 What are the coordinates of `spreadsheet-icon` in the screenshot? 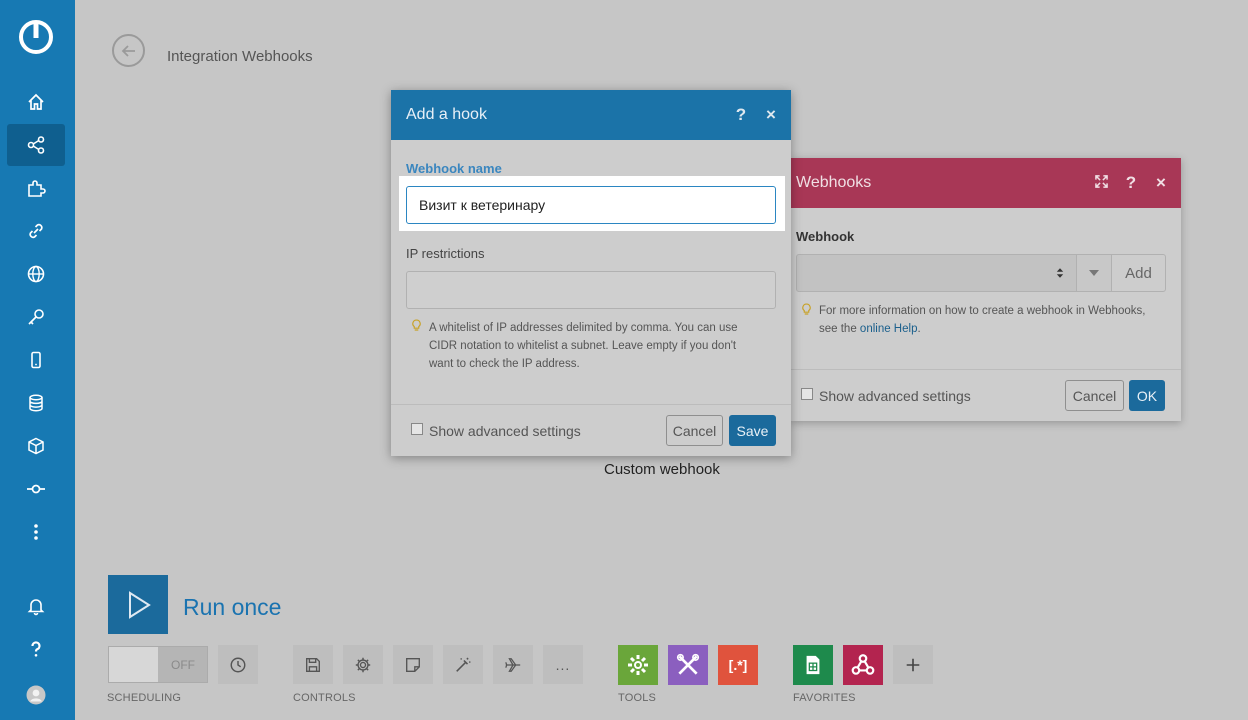 It's located at (813, 665).